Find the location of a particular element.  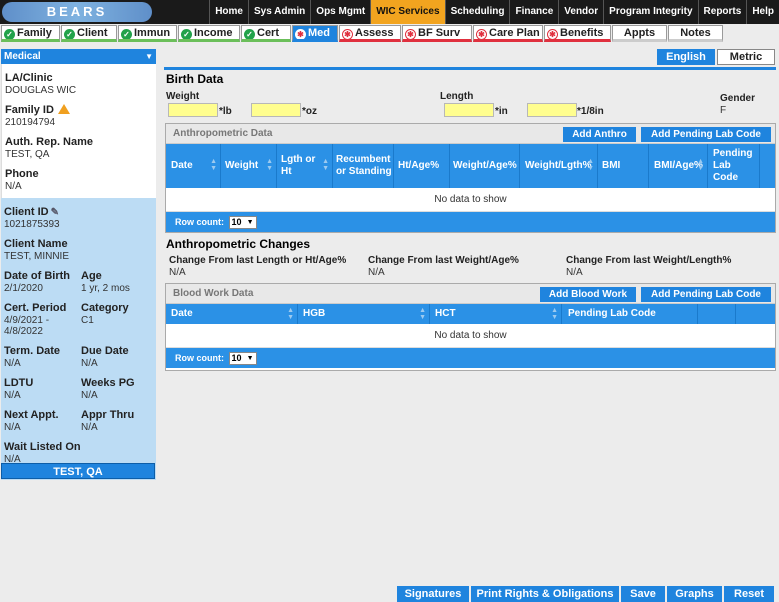

menu-wic-services: WIC Services is located at coordinates (407, 12).